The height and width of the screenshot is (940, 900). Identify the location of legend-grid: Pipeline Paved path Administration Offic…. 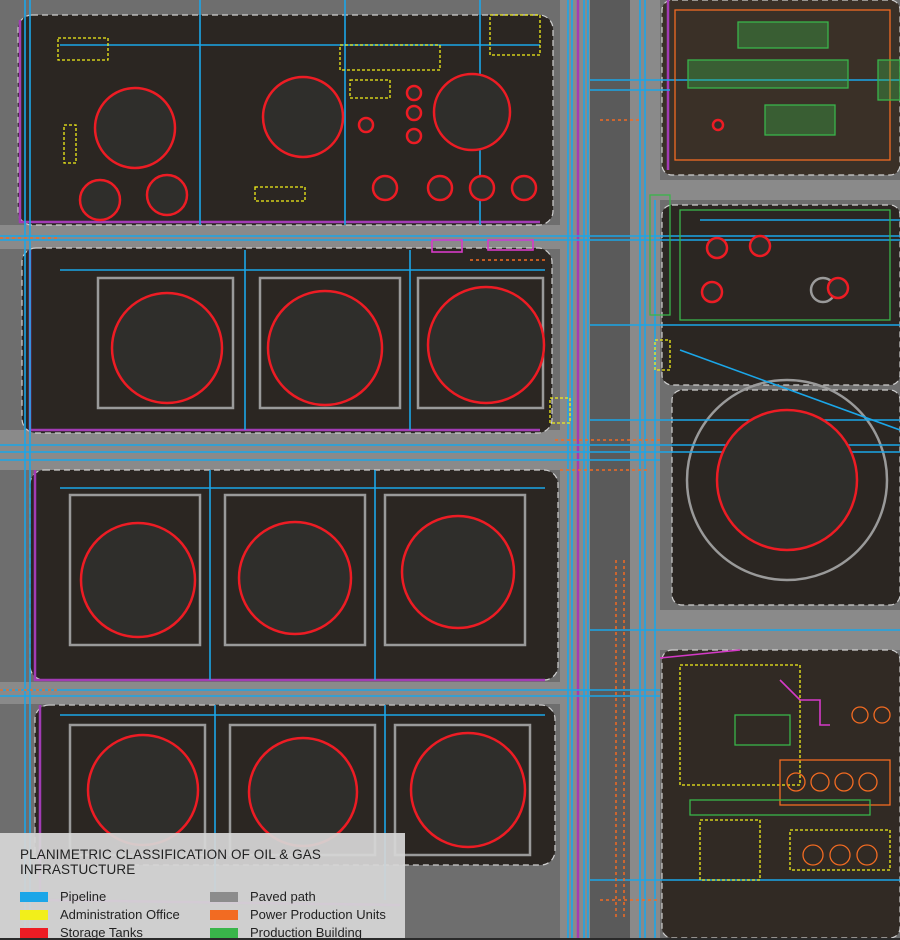
(212, 914).